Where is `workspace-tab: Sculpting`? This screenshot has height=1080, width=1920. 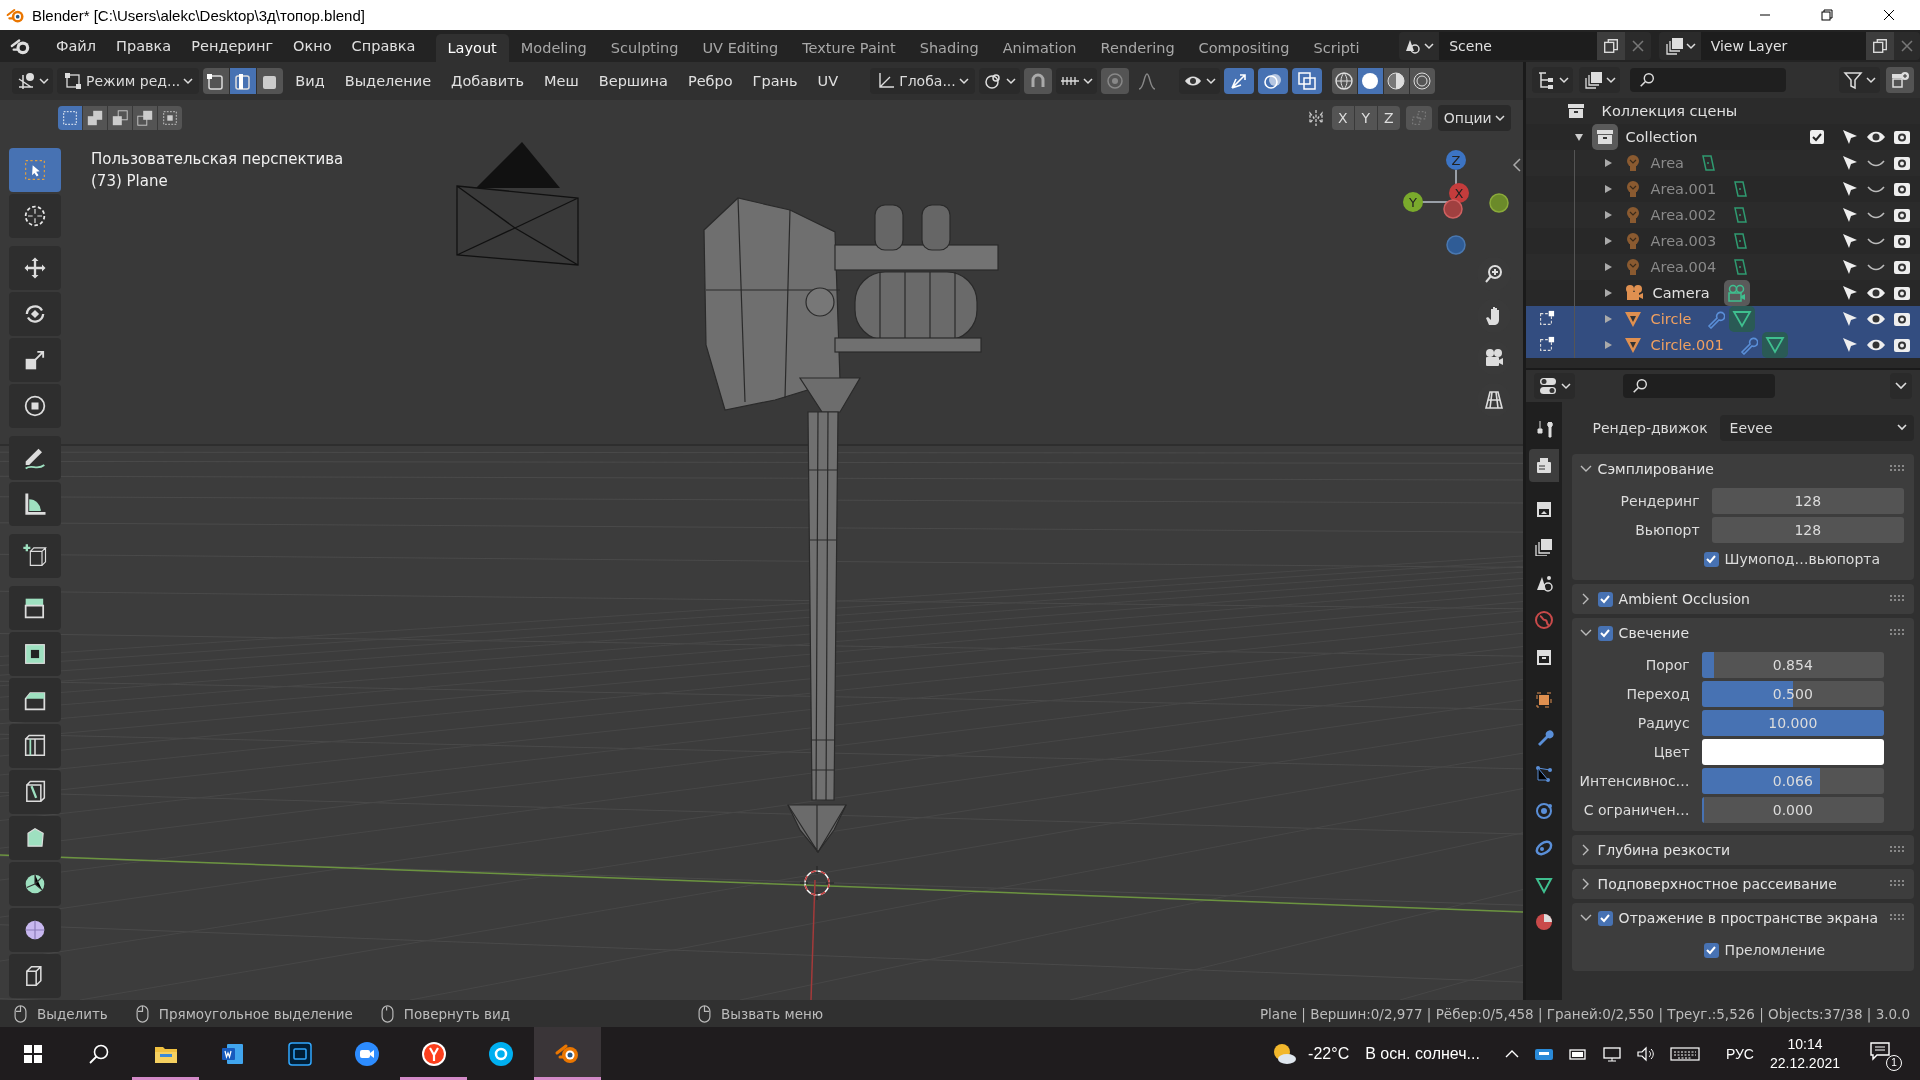 workspace-tab: Sculpting is located at coordinates (644, 48).